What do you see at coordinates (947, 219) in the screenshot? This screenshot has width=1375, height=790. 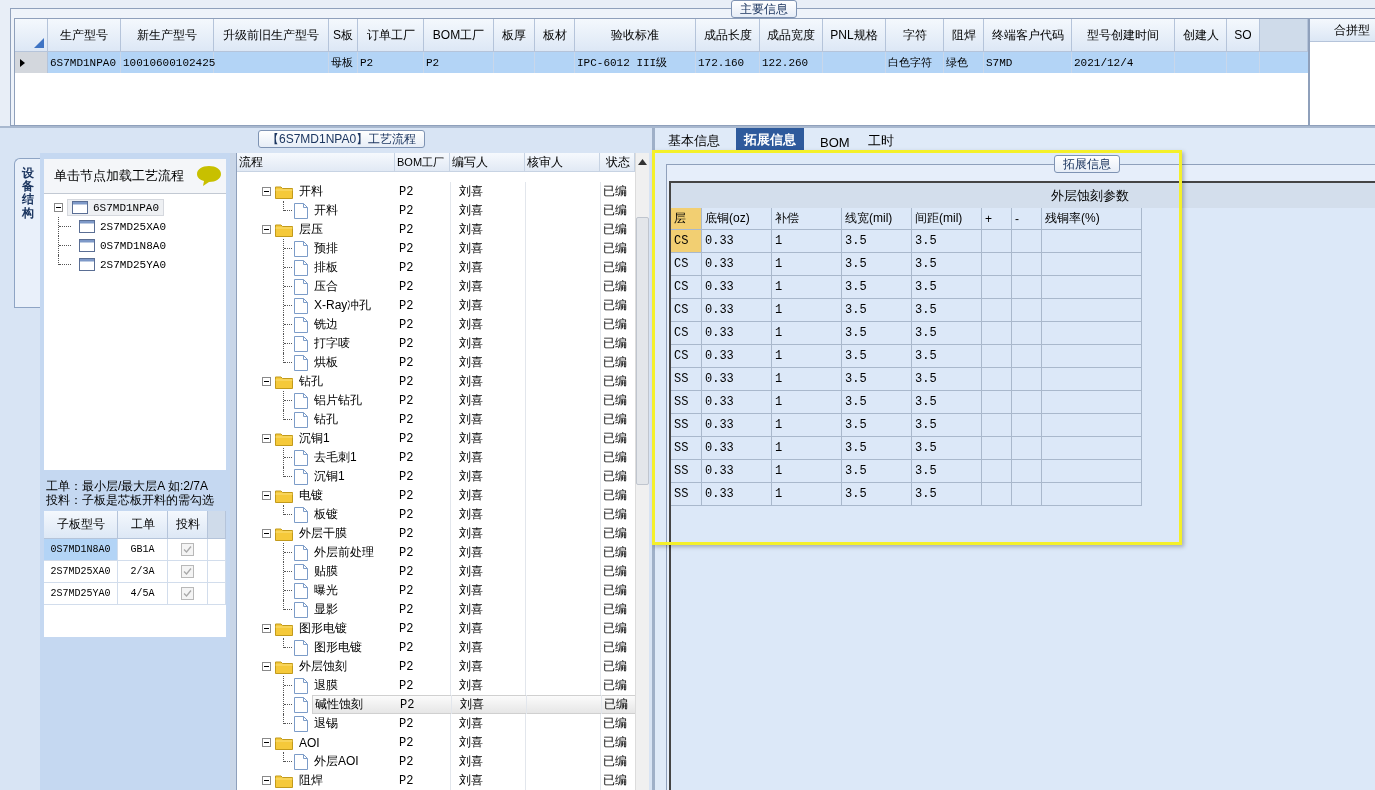 I see `column-header: 间距(mil)` at bounding box center [947, 219].